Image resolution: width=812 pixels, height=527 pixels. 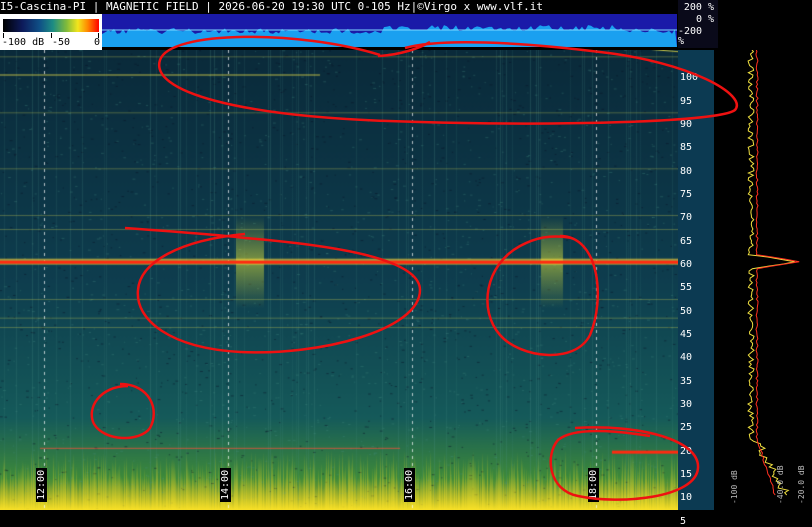 I want to click on frequency-tick-label: 55, so click(x=686, y=288).